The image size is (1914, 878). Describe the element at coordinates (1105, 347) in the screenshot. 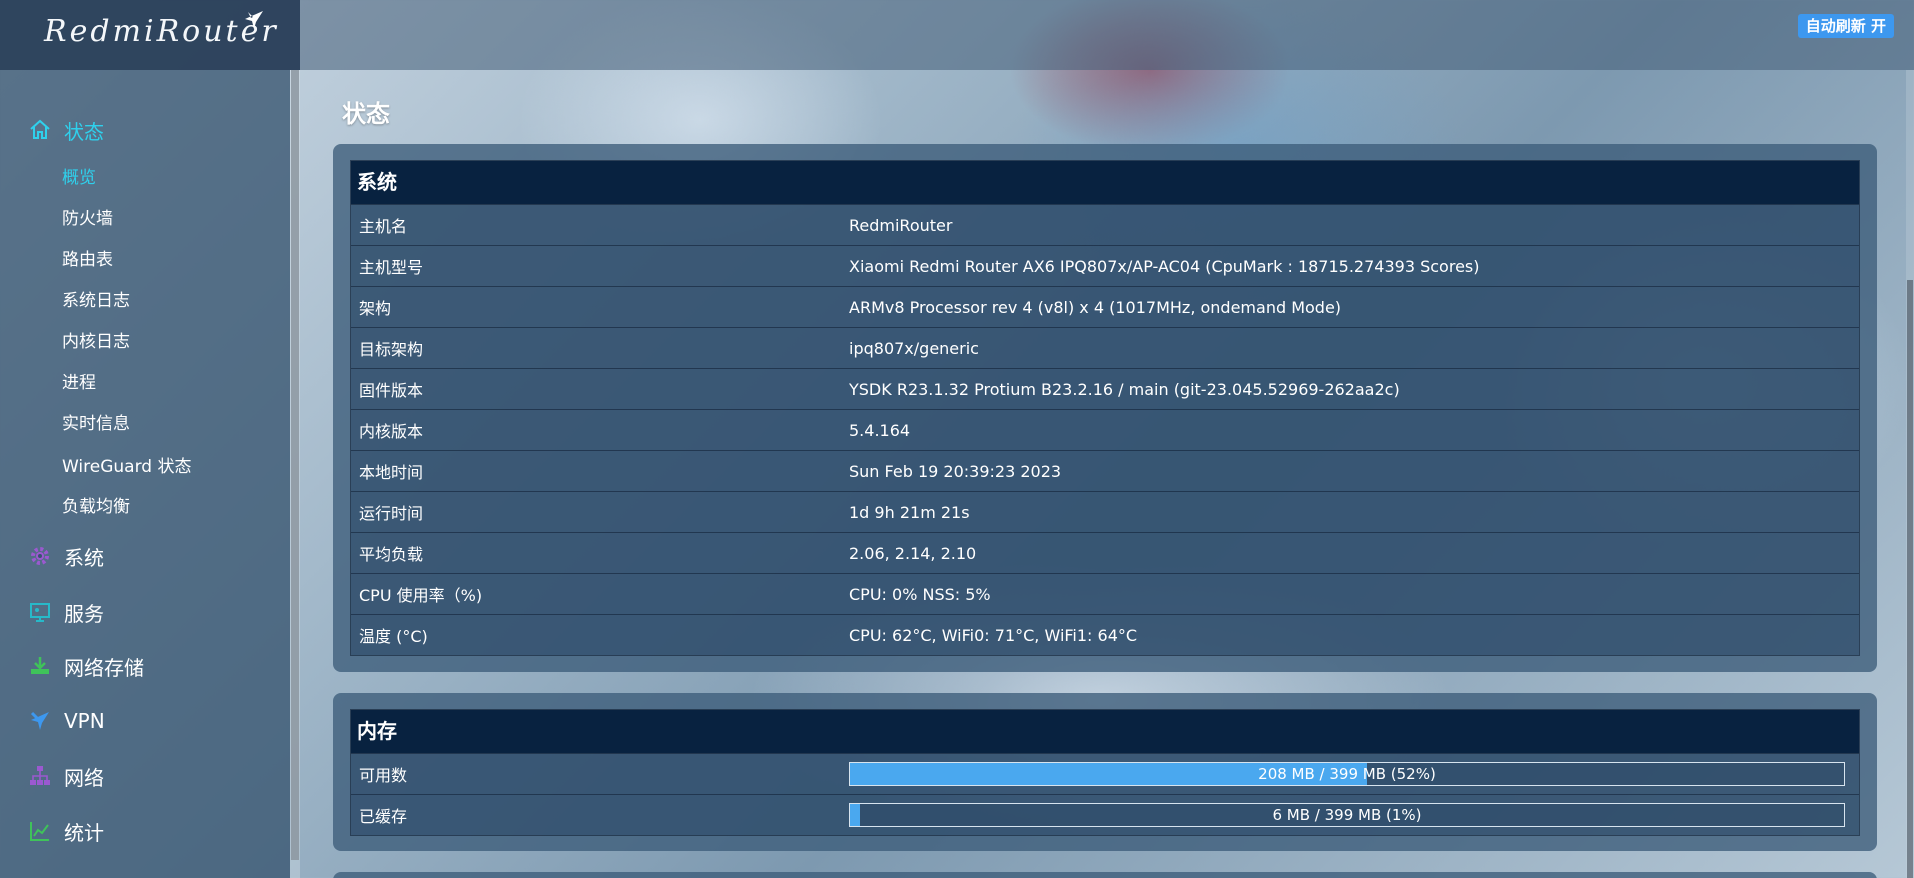

I see `table-row: 目标架构 ipq807x/generic` at that location.